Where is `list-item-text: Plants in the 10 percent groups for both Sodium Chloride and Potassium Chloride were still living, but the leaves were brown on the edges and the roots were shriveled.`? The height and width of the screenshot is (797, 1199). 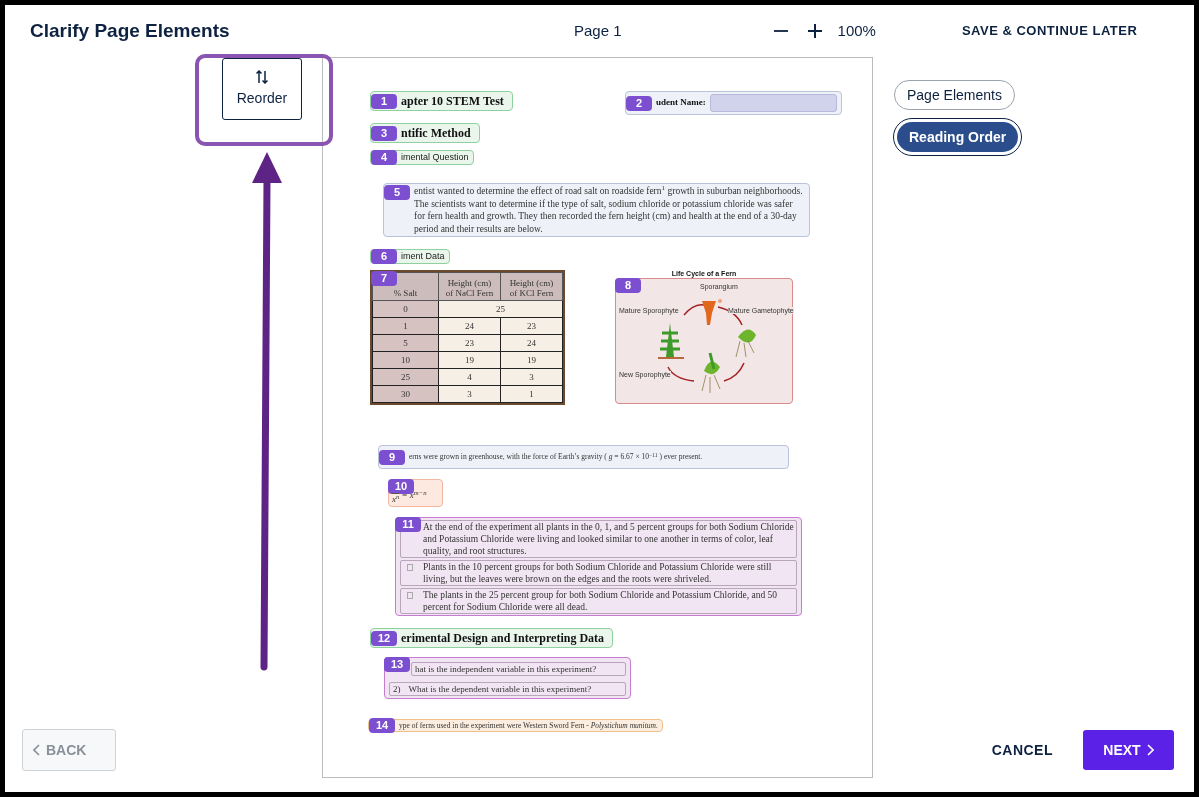 list-item-text: Plants in the 10 percent groups for both Sodium Chloride and Potassium Chloride were still living, but the leaves were brown on the edges and the roots were shriveled. is located at coordinates (598, 573).